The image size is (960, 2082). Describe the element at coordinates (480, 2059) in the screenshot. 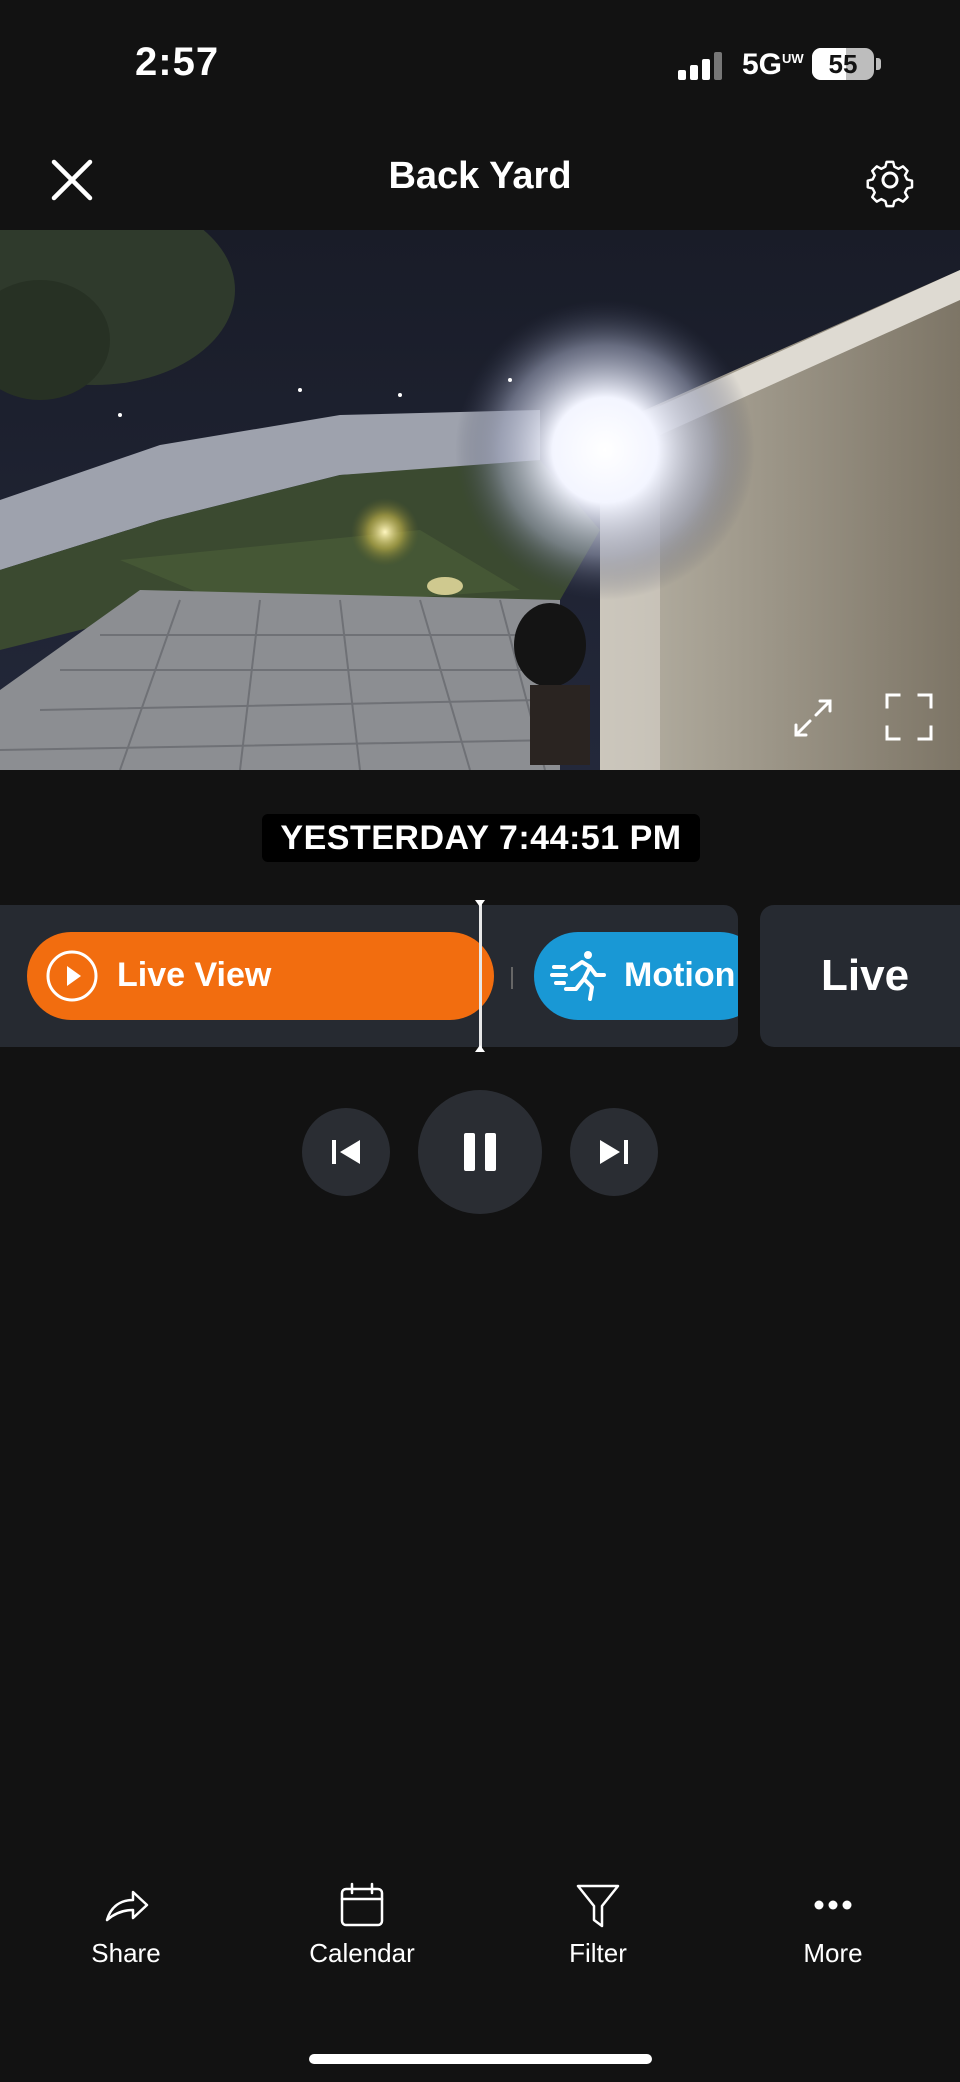

I see `home-indicator` at that location.